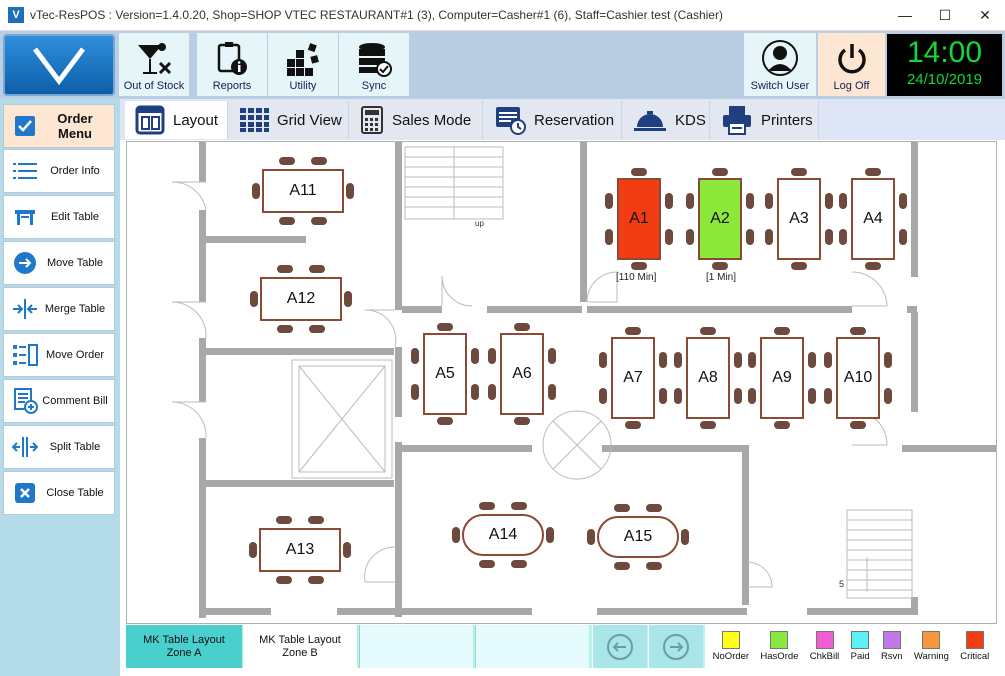 This screenshot has width=1005, height=676. What do you see at coordinates (25, 263) in the screenshot?
I see `arrow-right-icon` at bounding box center [25, 263].